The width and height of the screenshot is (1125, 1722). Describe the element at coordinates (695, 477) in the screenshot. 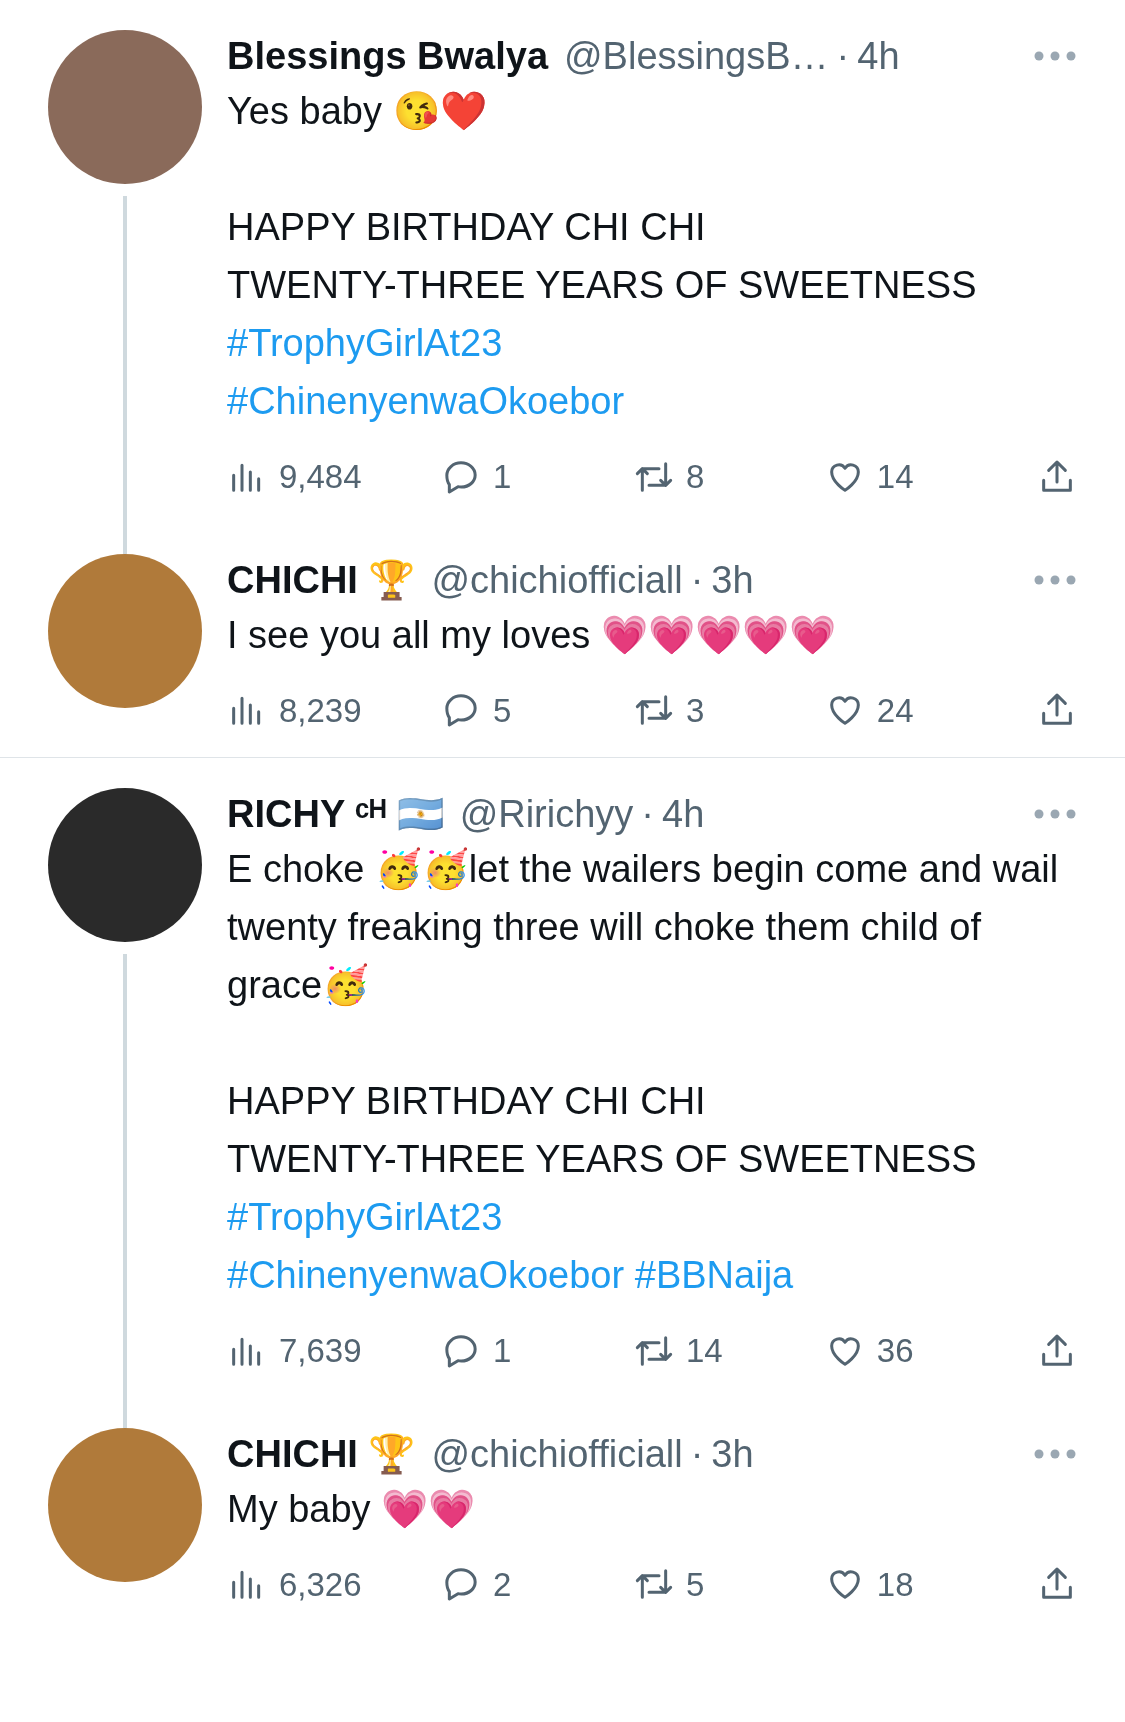

I see `count-text: 8` at that location.